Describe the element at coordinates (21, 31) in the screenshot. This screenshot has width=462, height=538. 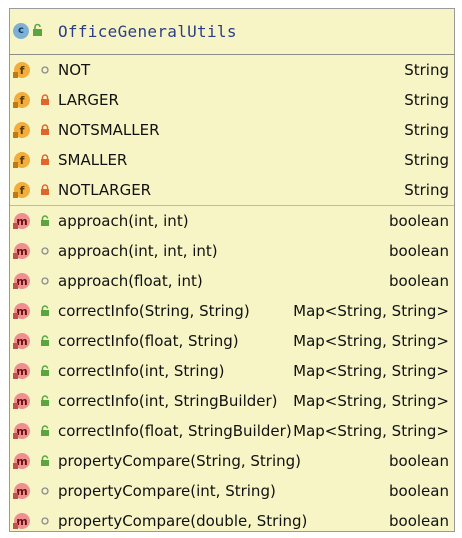
I see `class-icon: c` at that location.